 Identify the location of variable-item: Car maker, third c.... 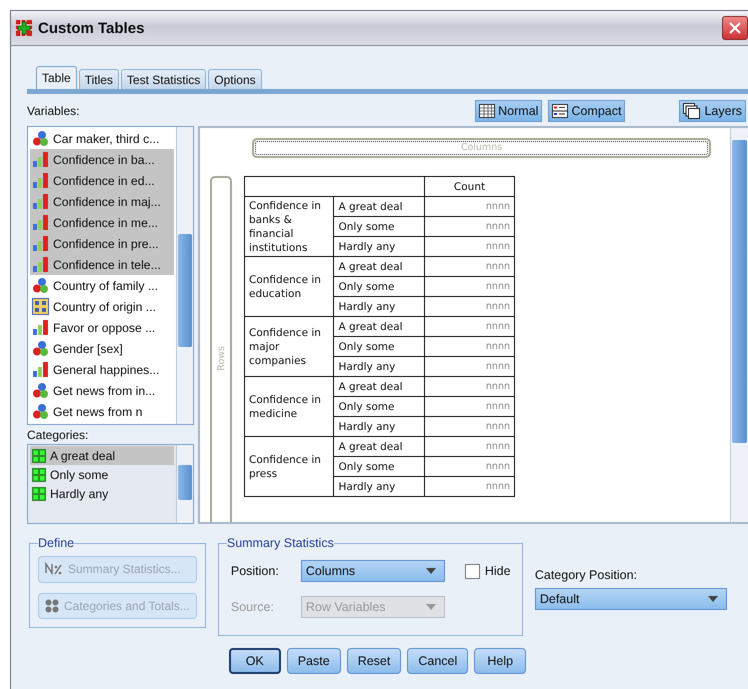
(102, 138).